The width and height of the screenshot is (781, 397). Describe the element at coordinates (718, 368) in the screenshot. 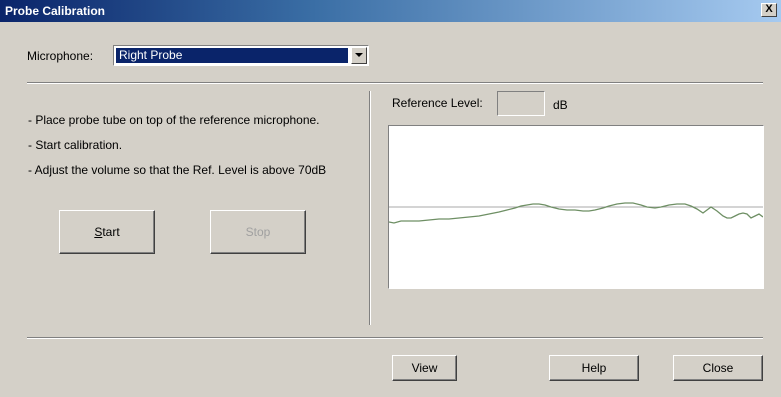

I see `close-button: Close` at that location.